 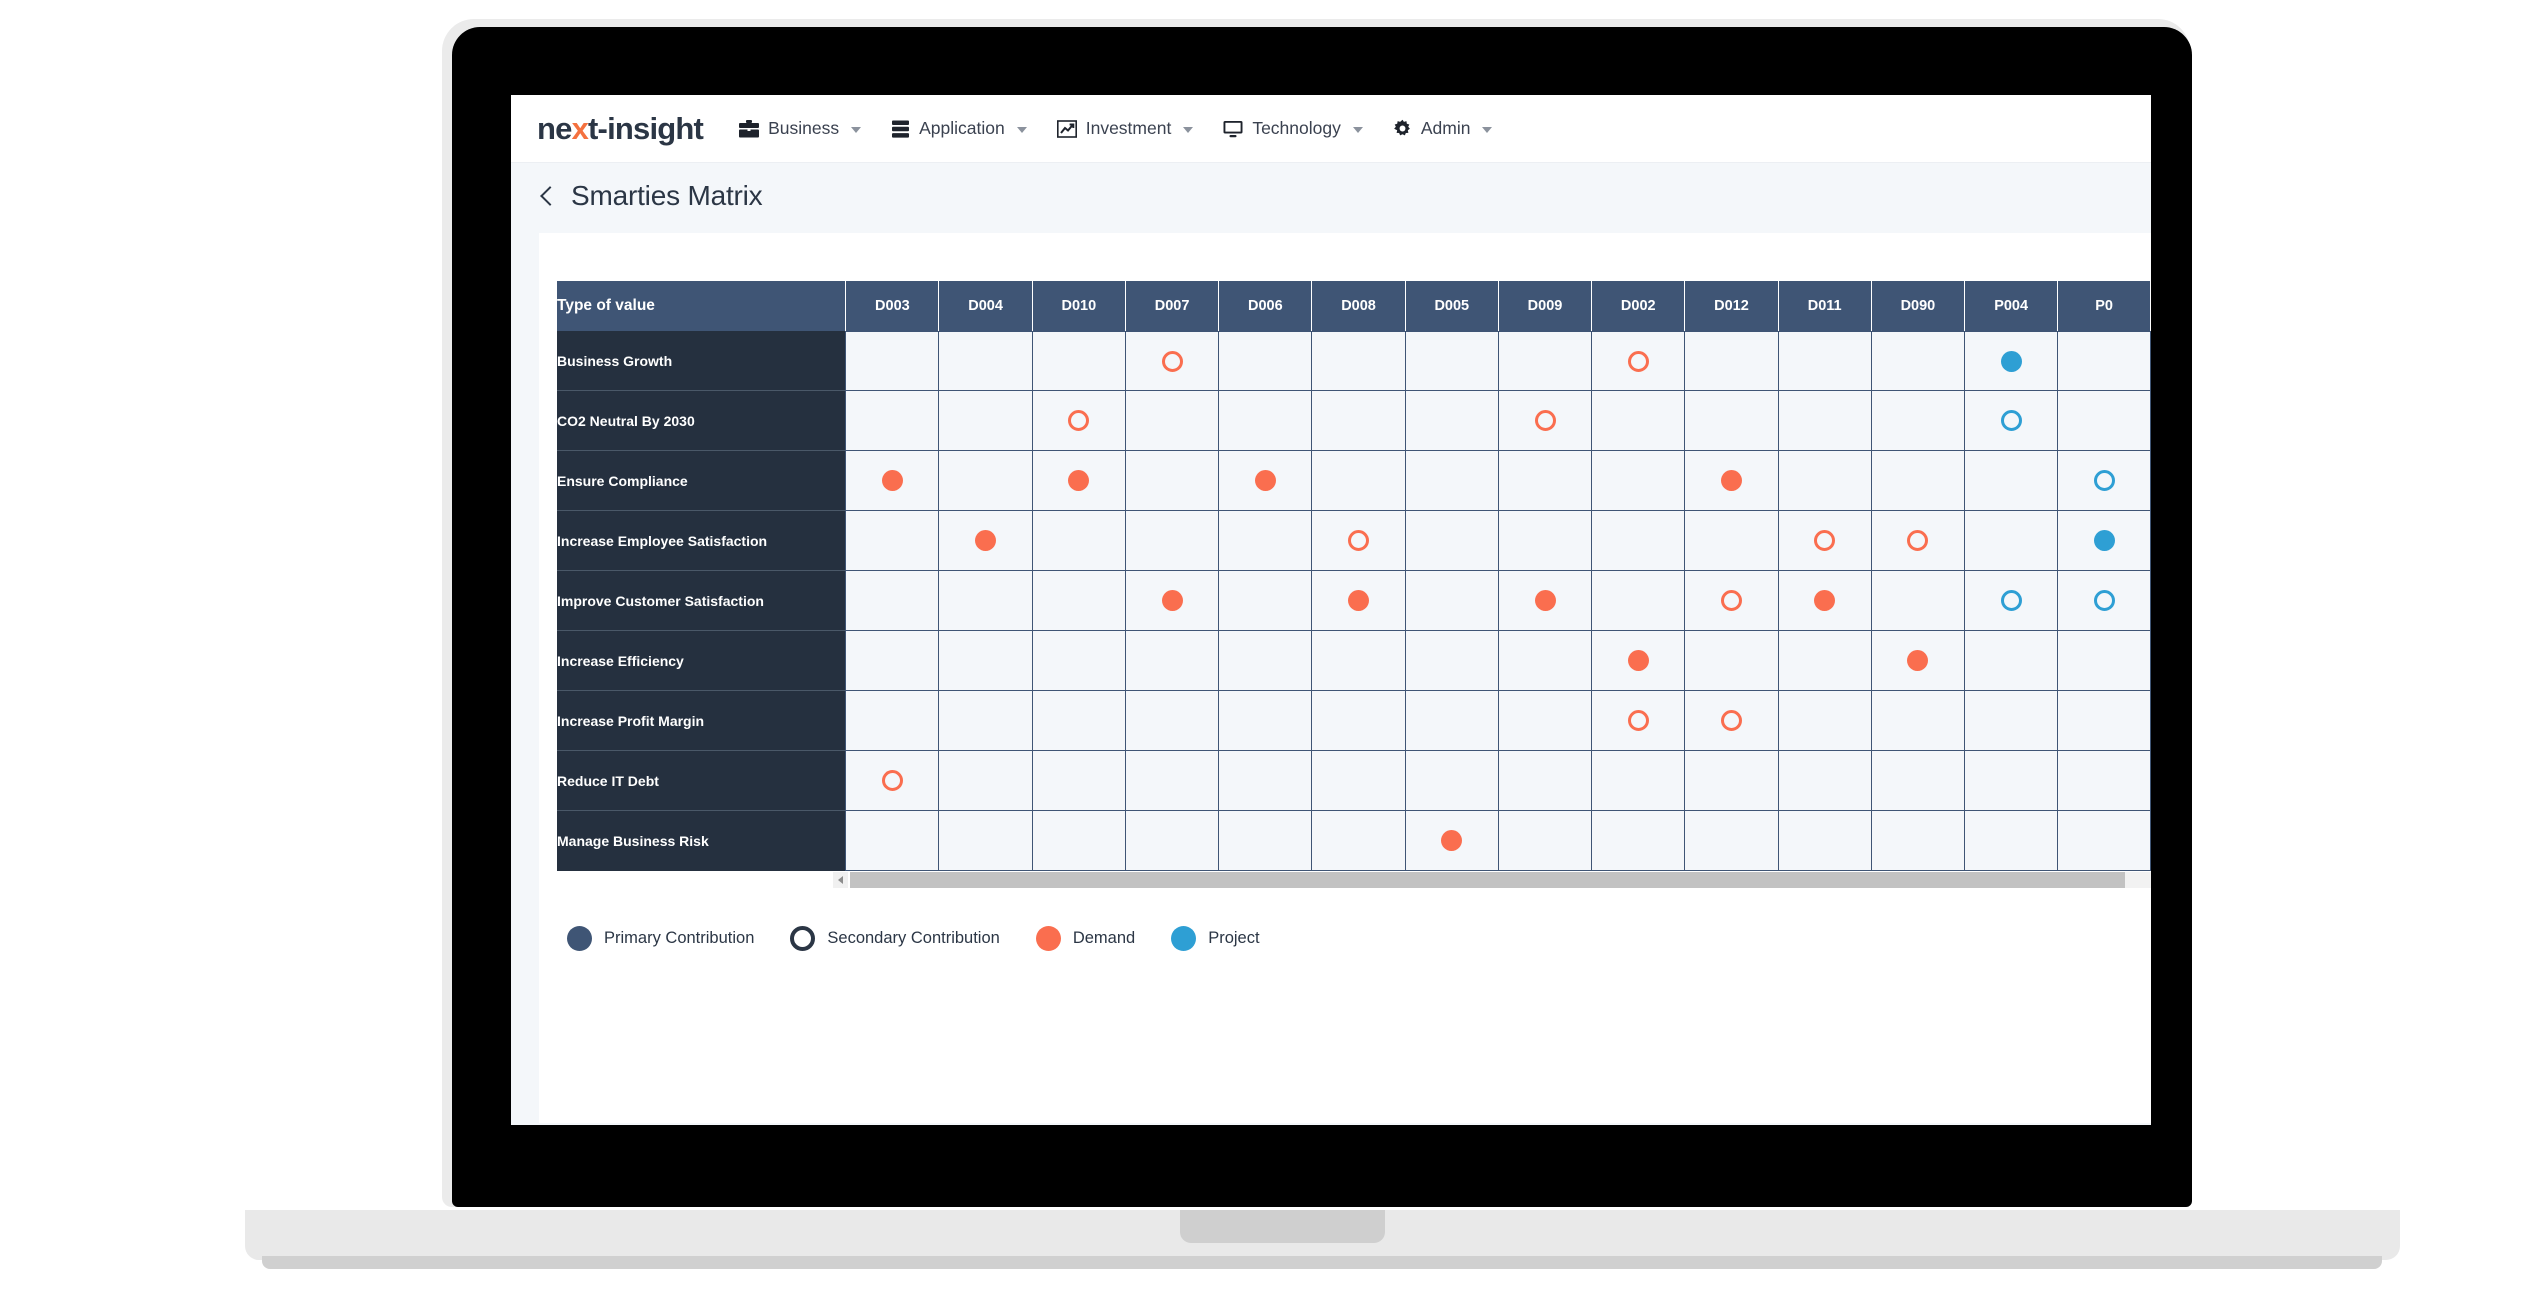 What do you see at coordinates (1443, 128) in the screenshot?
I see `nav-item-admin: Admin` at bounding box center [1443, 128].